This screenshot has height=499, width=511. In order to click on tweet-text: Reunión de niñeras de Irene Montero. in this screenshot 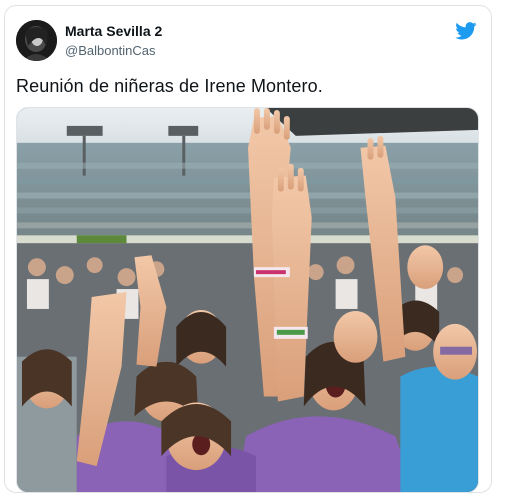, I will do `click(169, 86)`.